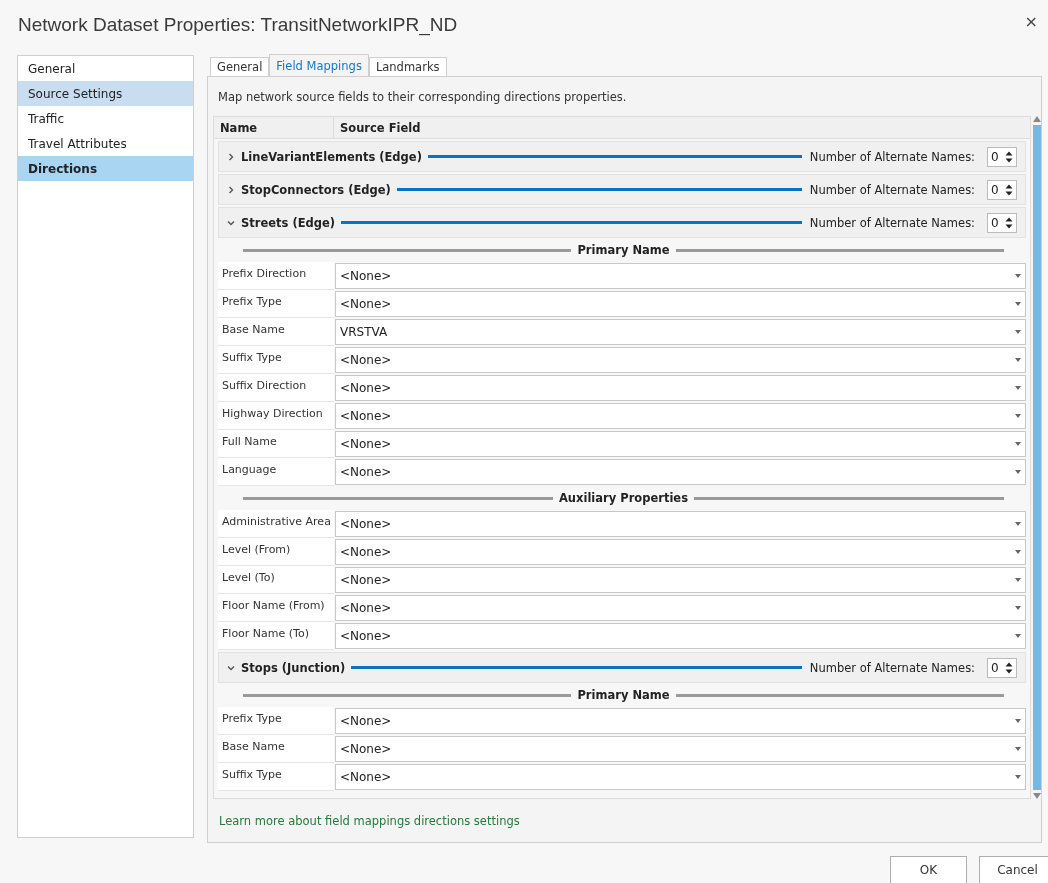  What do you see at coordinates (276, 552) in the screenshot?
I see `field-label: Level (From)` at bounding box center [276, 552].